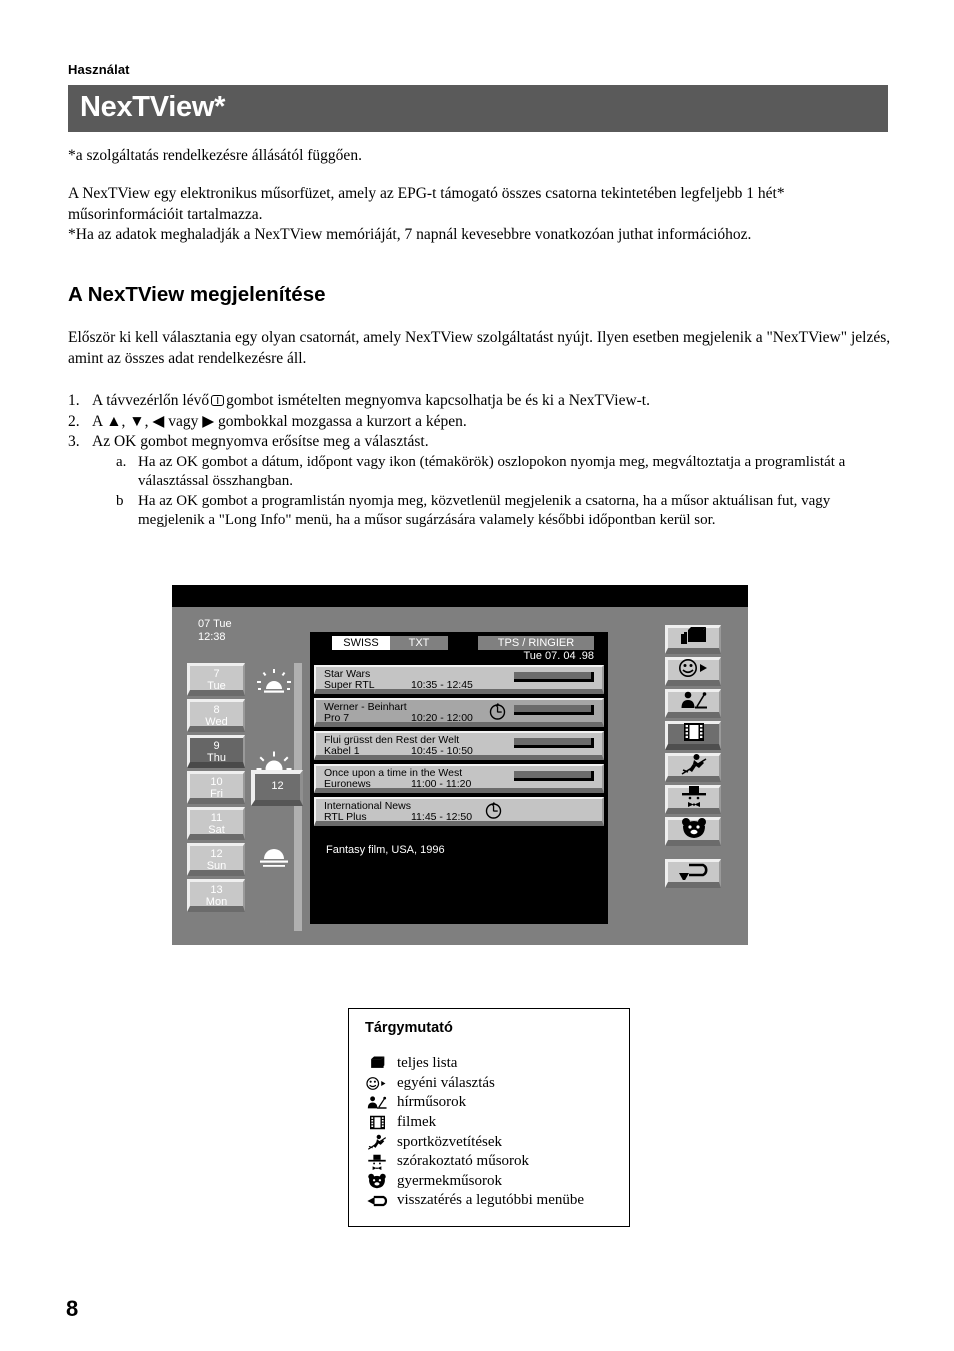 The image size is (954, 1351). I want to click on category-rail, so click(693, 758).